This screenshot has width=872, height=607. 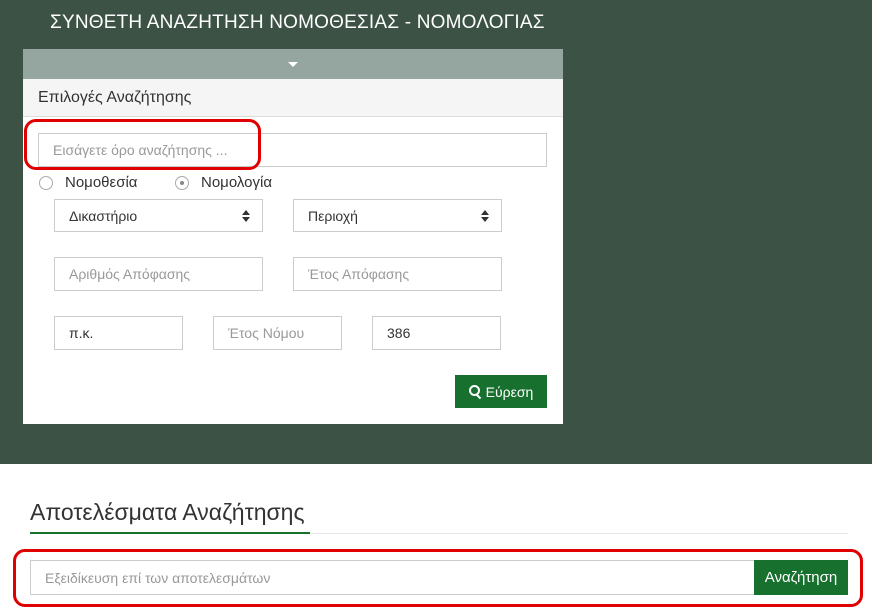 I want to click on court-select-value: Δικαστήριο, so click(x=103, y=216).